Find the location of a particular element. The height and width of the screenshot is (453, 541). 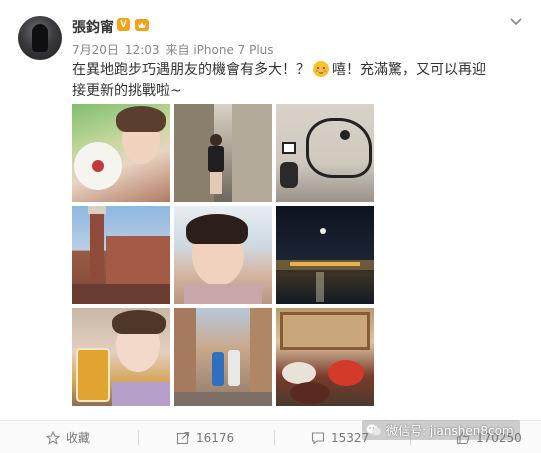

photo-graffiti-wall is located at coordinates (325, 153).